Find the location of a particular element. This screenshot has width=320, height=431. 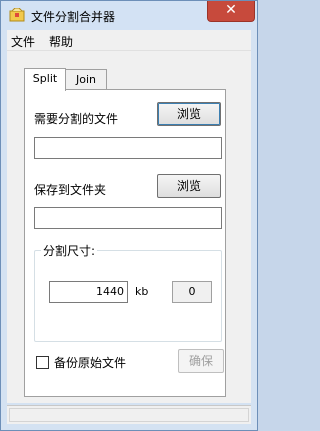

status-bar is located at coordinates (129, 414).